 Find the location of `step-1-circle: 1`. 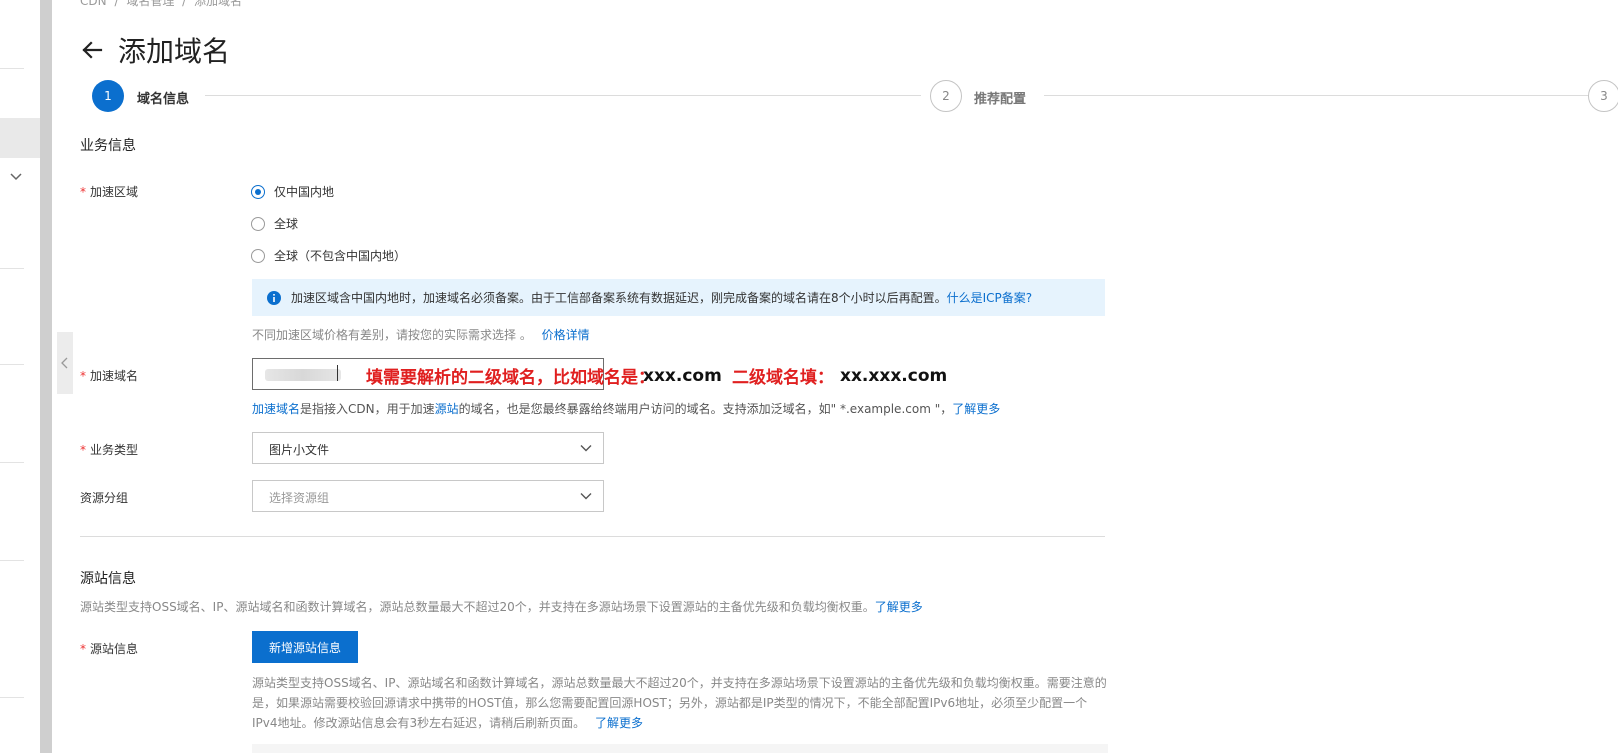

step-1-circle: 1 is located at coordinates (108, 96).